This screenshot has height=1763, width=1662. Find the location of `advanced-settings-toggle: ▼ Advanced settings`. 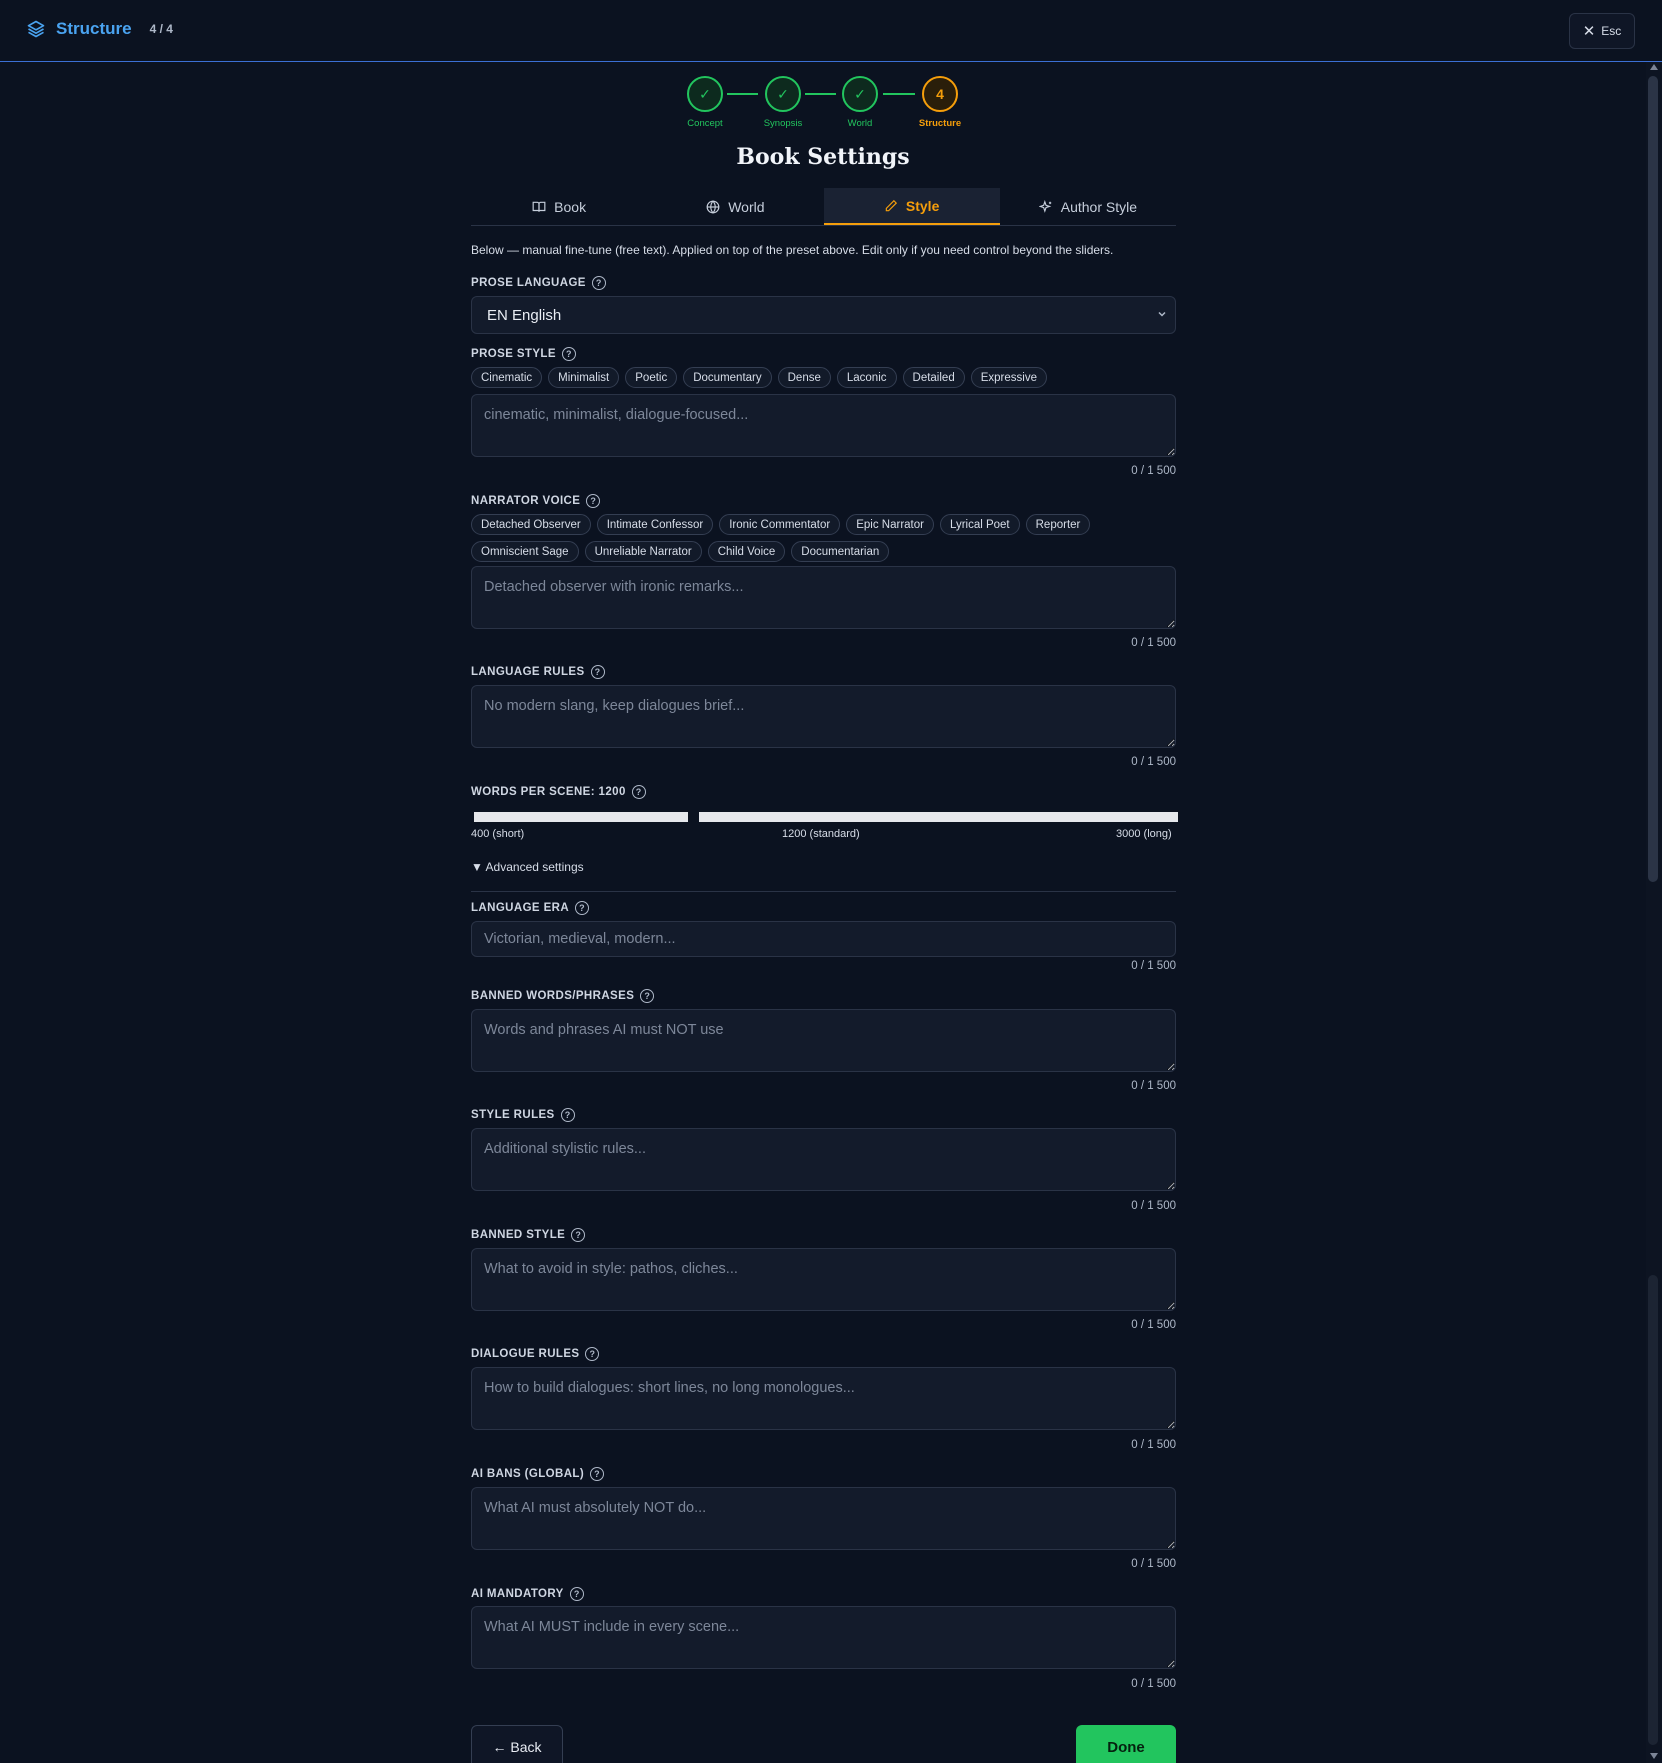

advanced-settings-toggle: ▼ Advanced settings is located at coordinates (527, 867).